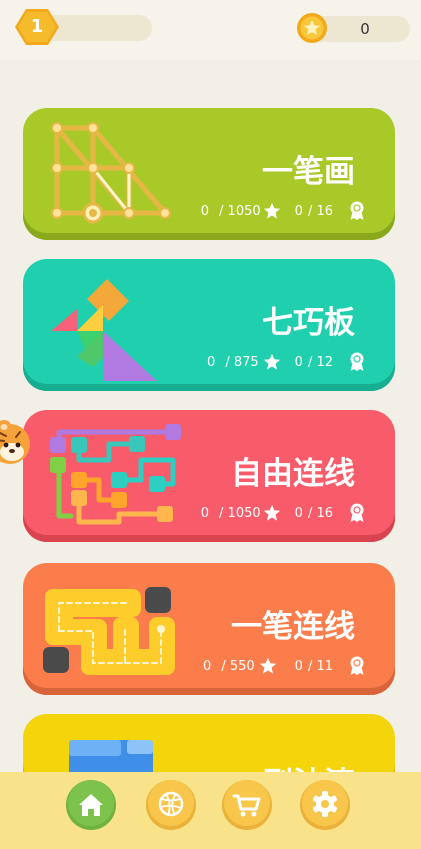 The height and width of the screenshot is (849, 421). What do you see at coordinates (320, 362) in the screenshot?
I see `medals-total: / 12` at bounding box center [320, 362].